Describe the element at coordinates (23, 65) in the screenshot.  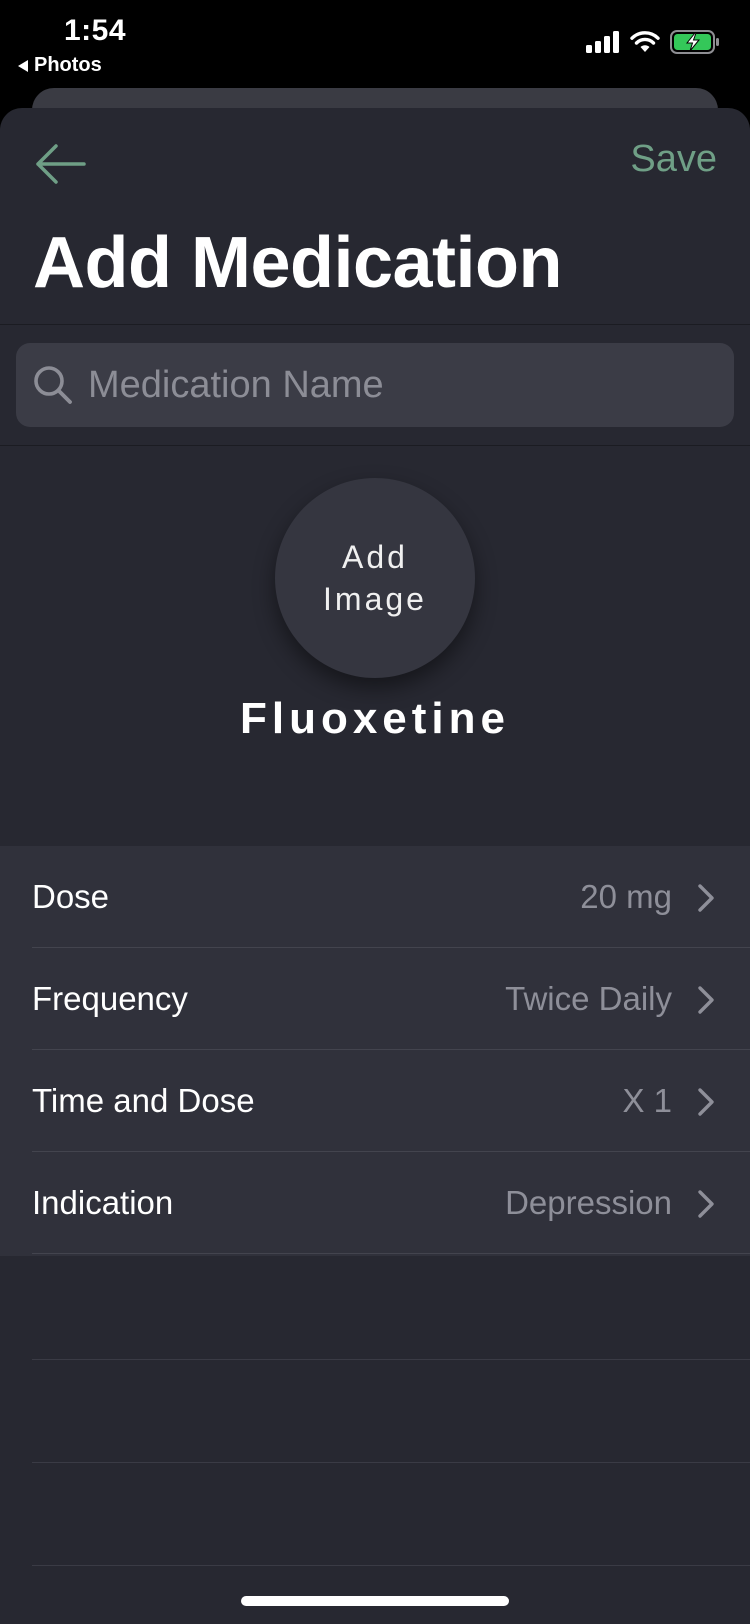
I see `back-triangle-icon` at that location.